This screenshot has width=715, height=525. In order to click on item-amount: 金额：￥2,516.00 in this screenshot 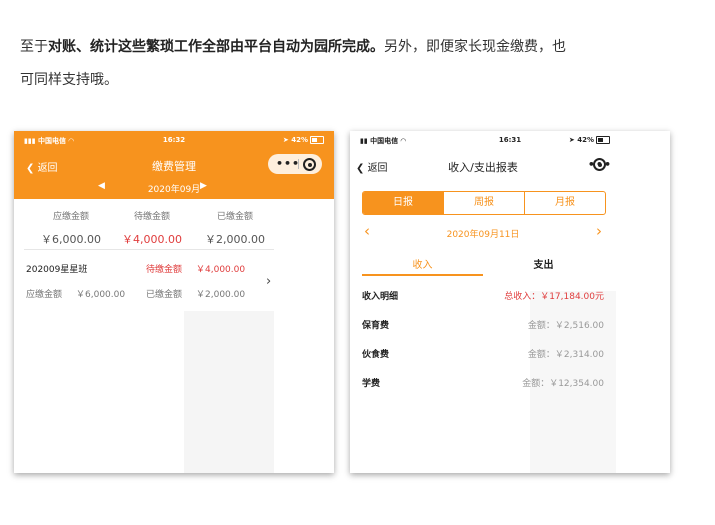, I will do `click(565, 326)`.